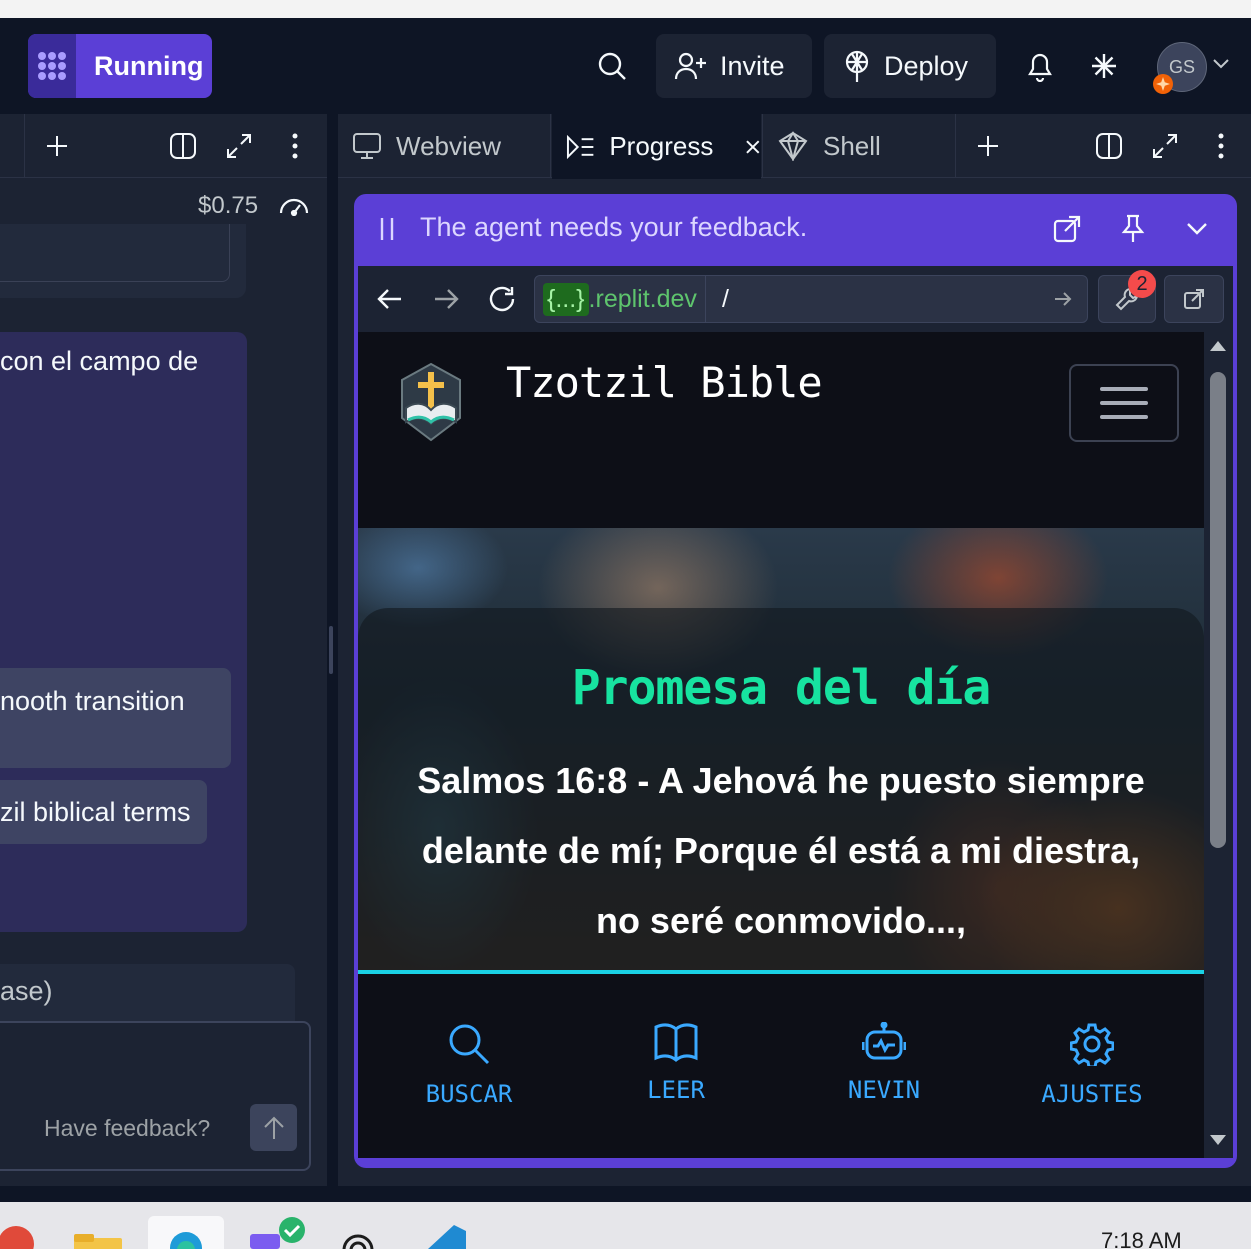 This screenshot has height=1249, width=1251. I want to click on back-arrow-icon, so click(390, 299).